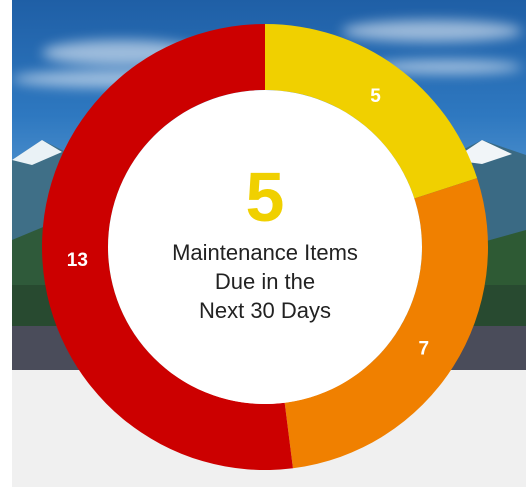  Describe the element at coordinates (375, 96) in the screenshot. I see `slice-value-label: 5` at that location.